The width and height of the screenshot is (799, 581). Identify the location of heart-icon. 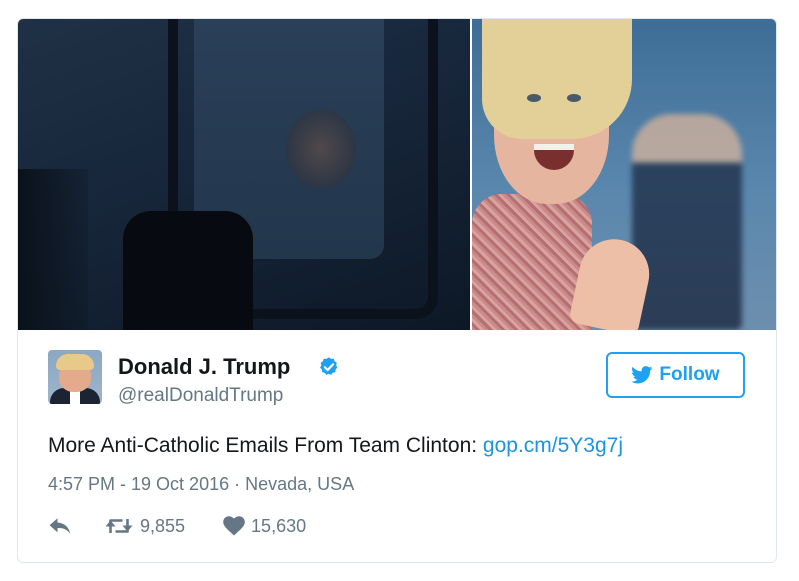
(234, 526).